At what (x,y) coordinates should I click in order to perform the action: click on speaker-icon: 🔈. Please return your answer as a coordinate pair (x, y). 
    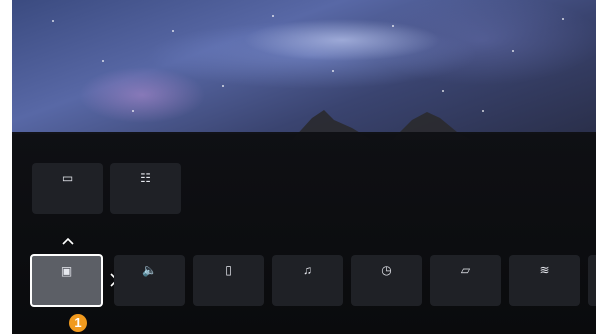
    Looking at the image, I should click on (149, 270).